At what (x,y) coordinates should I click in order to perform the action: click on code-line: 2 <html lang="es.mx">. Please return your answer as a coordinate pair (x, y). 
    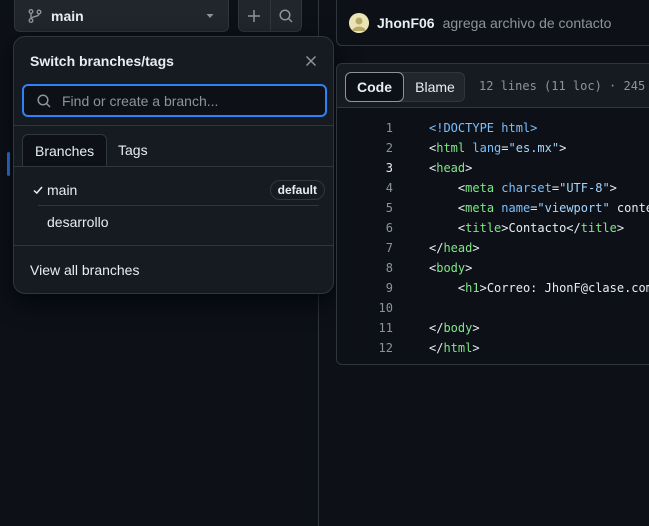
    Looking at the image, I should click on (493, 148).